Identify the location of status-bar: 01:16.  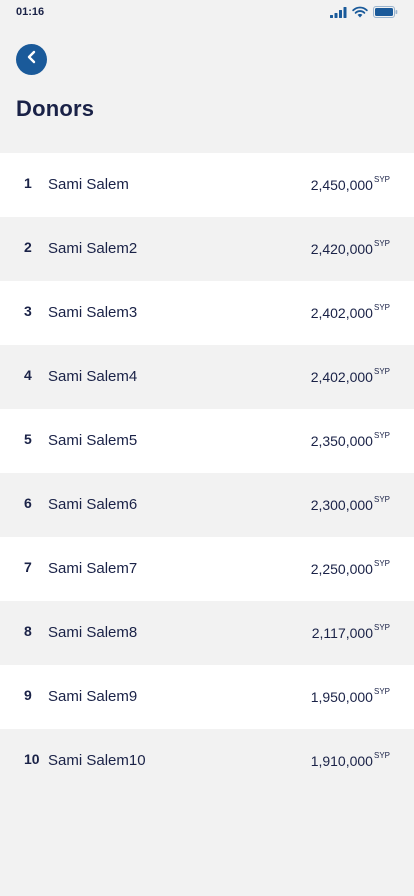
(207, 12).